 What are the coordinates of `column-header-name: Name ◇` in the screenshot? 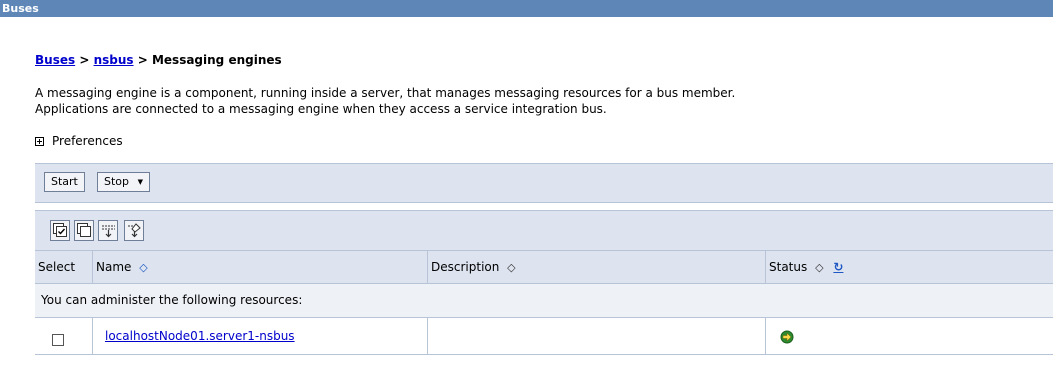 It's located at (260, 267).